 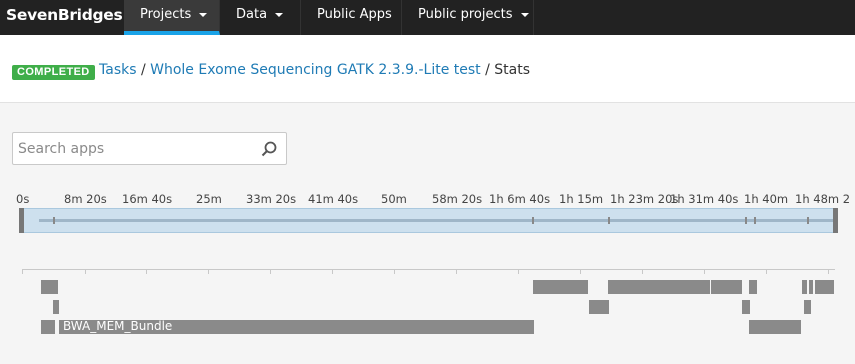 I want to click on brush-left-handle, so click(x=21, y=220).